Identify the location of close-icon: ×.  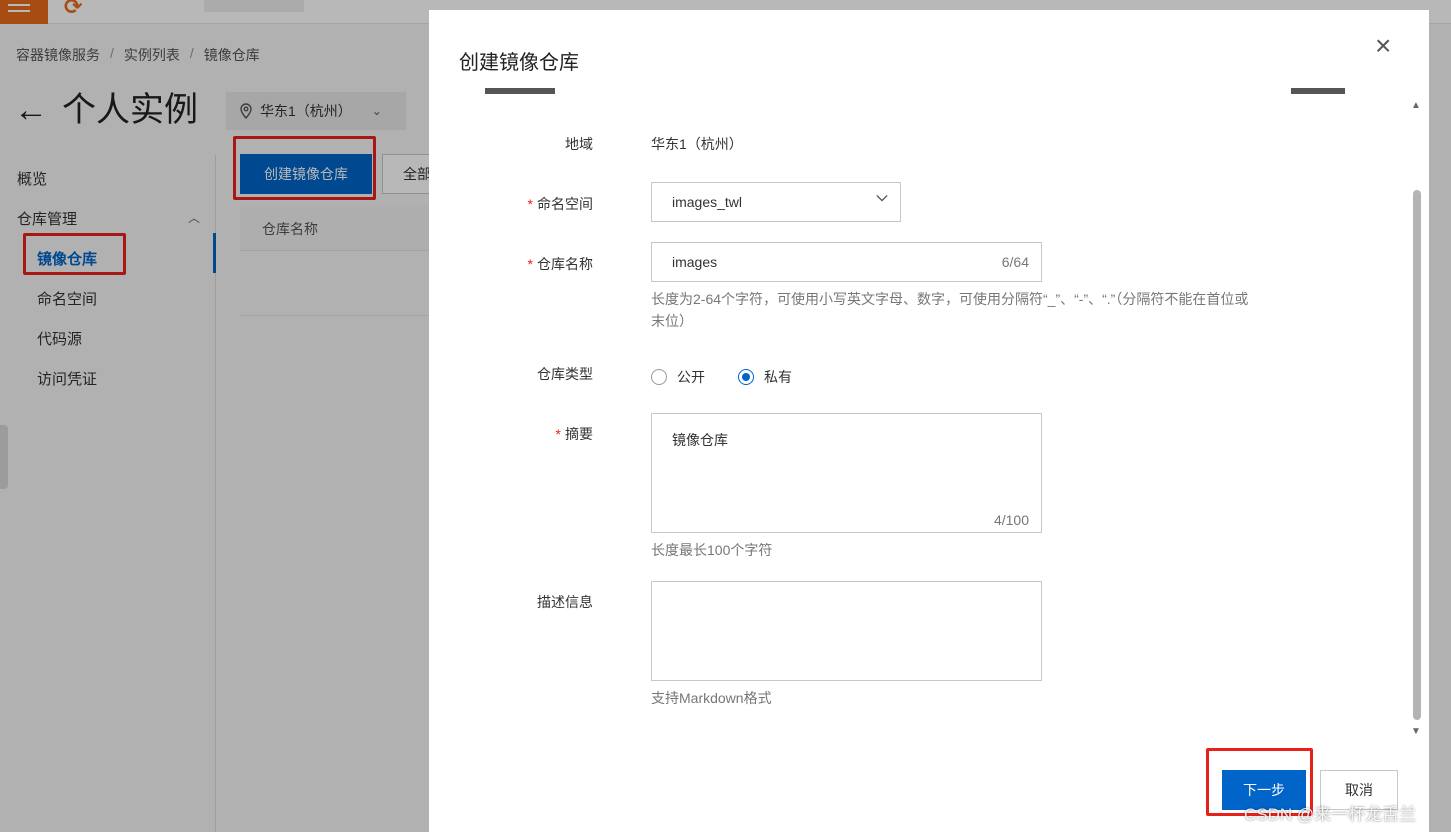
(1383, 46).